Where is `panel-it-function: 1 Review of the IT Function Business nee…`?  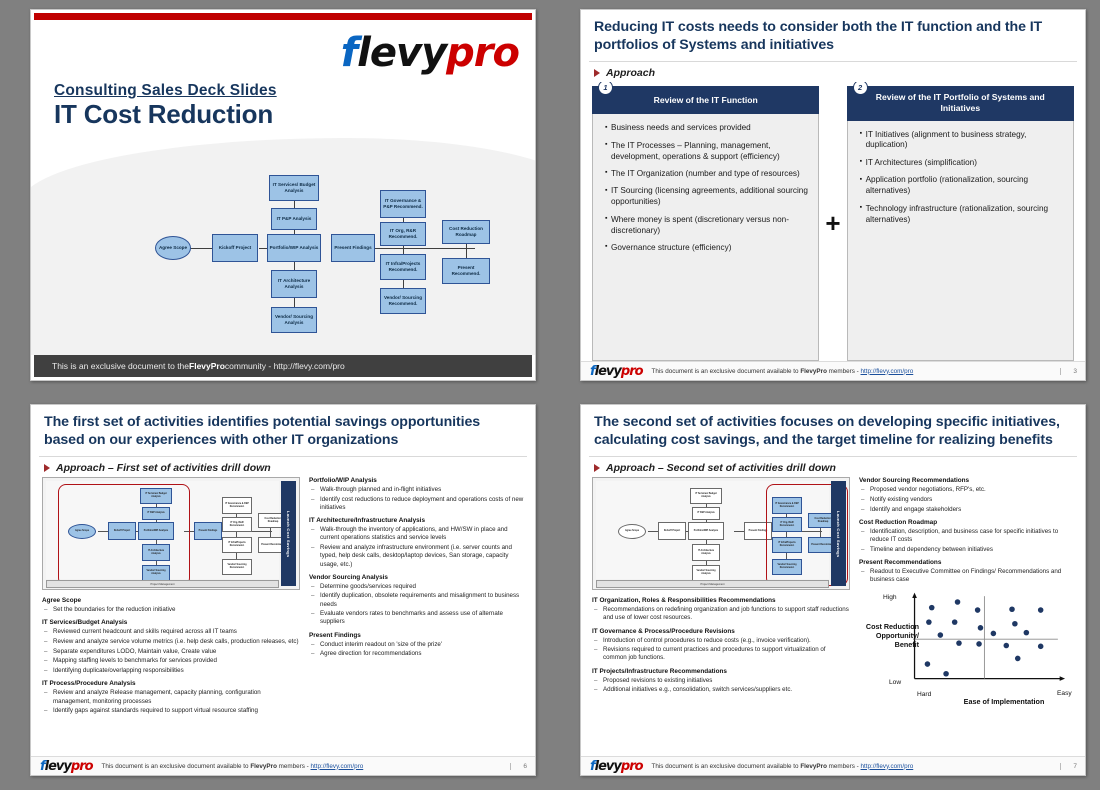 panel-it-function: 1 Review of the IT Function Business nee… is located at coordinates (706, 221).